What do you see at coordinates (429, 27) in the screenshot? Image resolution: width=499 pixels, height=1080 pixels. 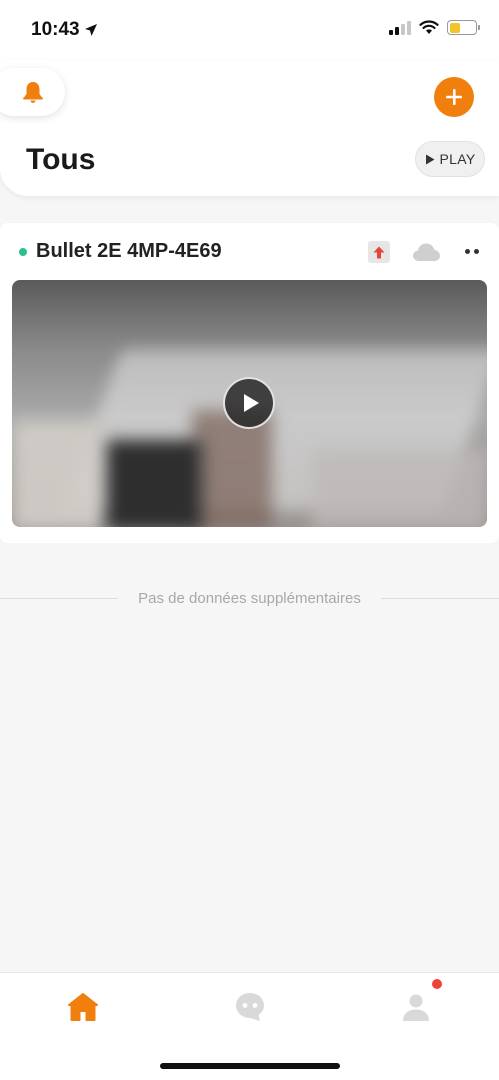 I see `wifi-icon` at bounding box center [429, 27].